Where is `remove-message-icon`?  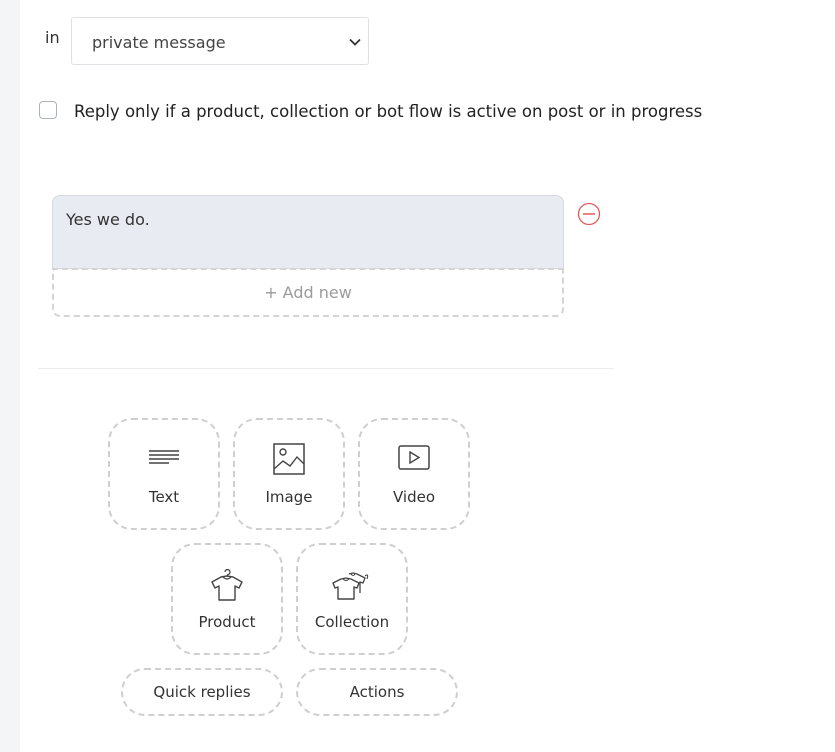
remove-message-icon is located at coordinates (589, 214).